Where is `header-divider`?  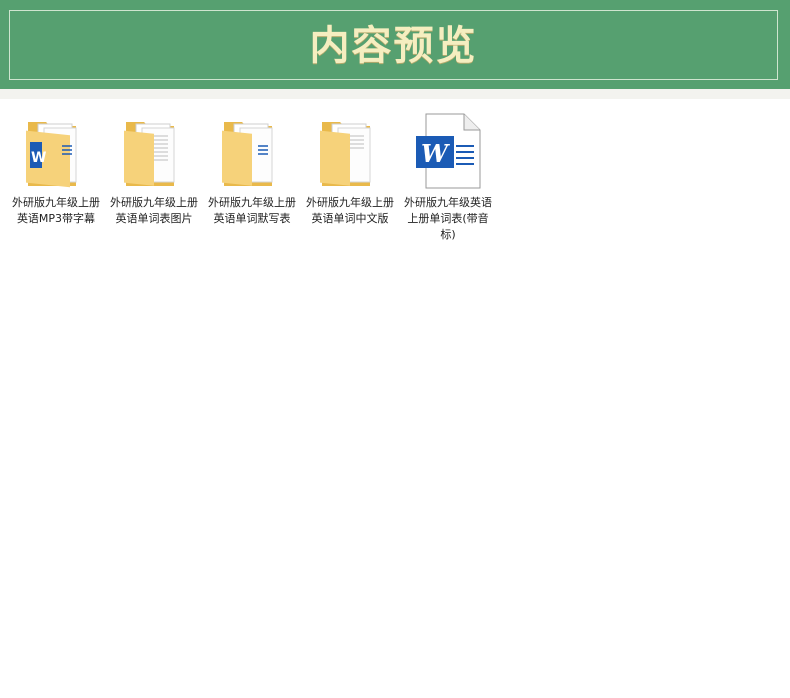 header-divider is located at coordinates (395, 94).